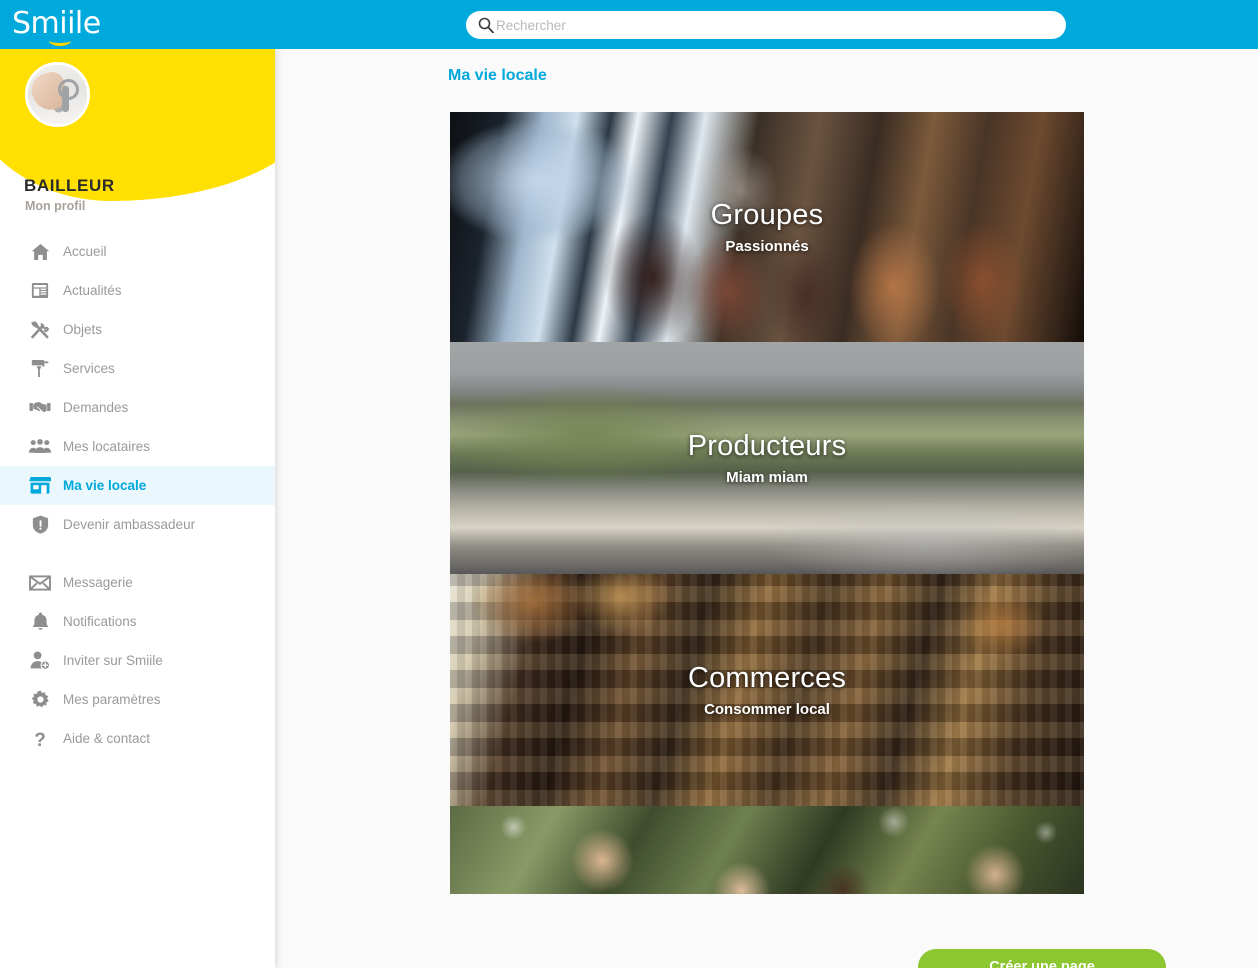 The image size is (1258, 968). Describe the element at coordinates (85, 251) in the screenshot. I see `sidebar-item-label: Accueil` at that location.